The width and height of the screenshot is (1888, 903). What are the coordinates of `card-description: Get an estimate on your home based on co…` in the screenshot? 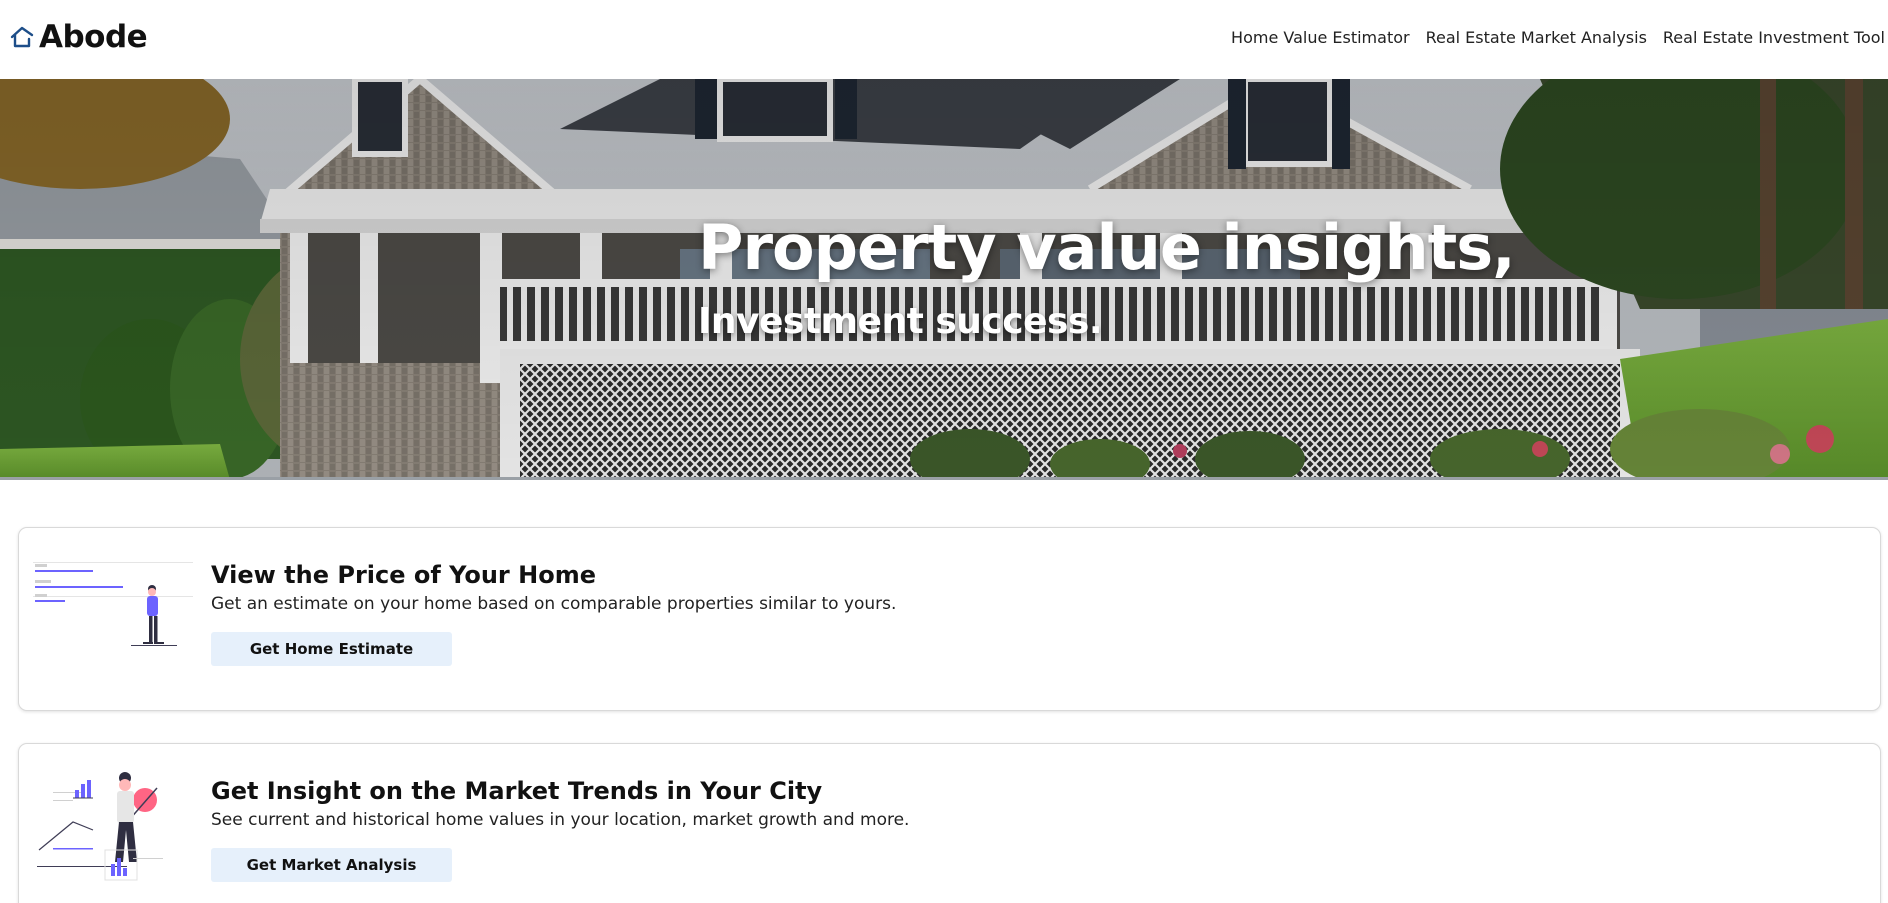 It's located at (554, 604).